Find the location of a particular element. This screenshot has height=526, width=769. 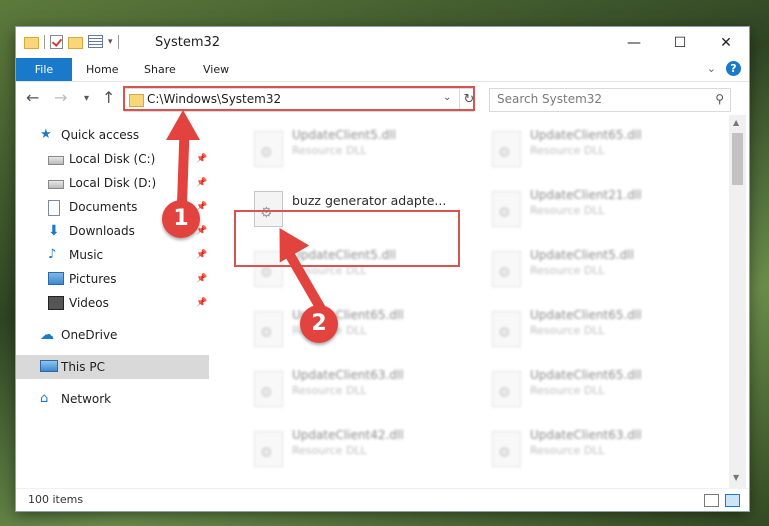

step-badge-1: 1 is located at coordinates (181, 219).